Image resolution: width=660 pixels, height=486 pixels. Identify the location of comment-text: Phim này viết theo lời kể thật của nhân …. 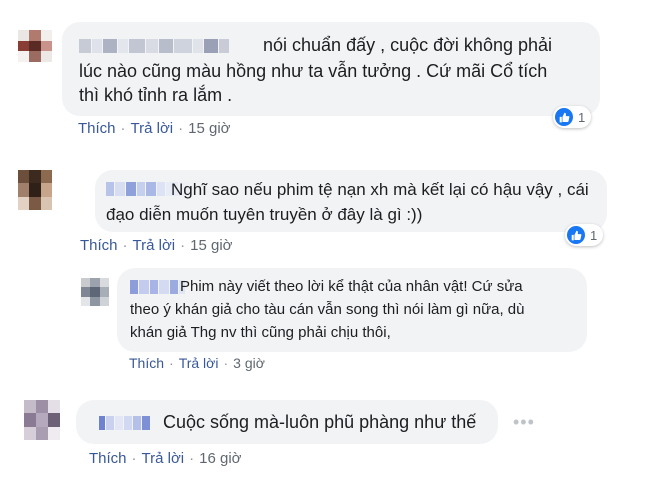
(351, 286).